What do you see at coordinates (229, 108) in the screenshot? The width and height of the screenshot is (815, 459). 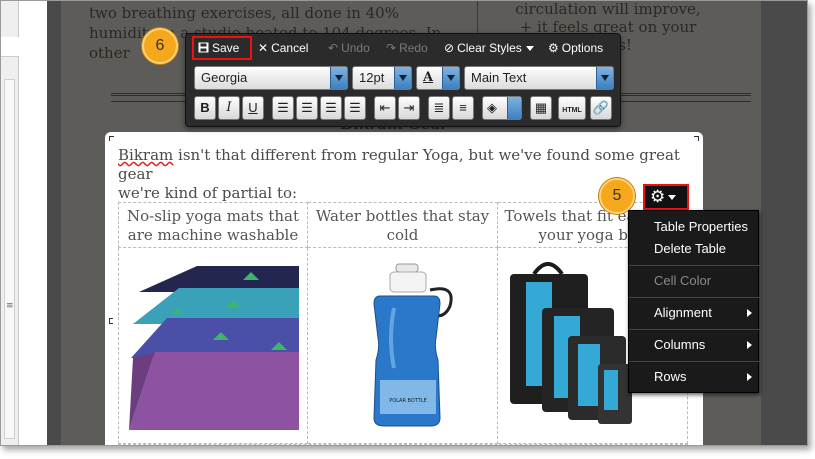 I see `italic-button: I` at bounding box center [229, 108].